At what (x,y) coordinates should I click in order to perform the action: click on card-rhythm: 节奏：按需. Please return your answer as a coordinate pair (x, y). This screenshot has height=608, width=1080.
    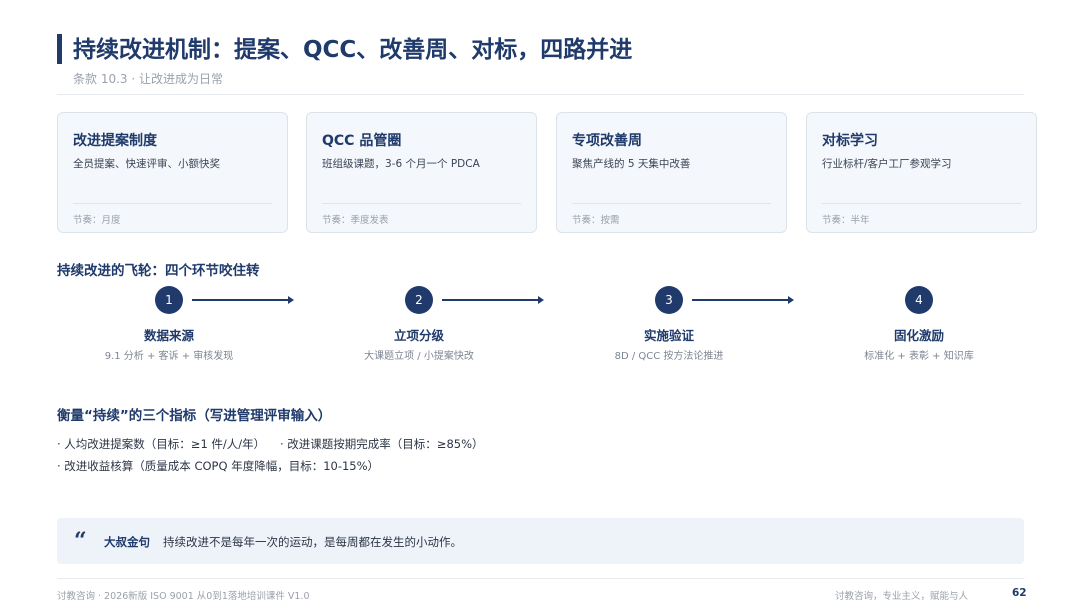
    Looking at the image, I should click on (596, 220).